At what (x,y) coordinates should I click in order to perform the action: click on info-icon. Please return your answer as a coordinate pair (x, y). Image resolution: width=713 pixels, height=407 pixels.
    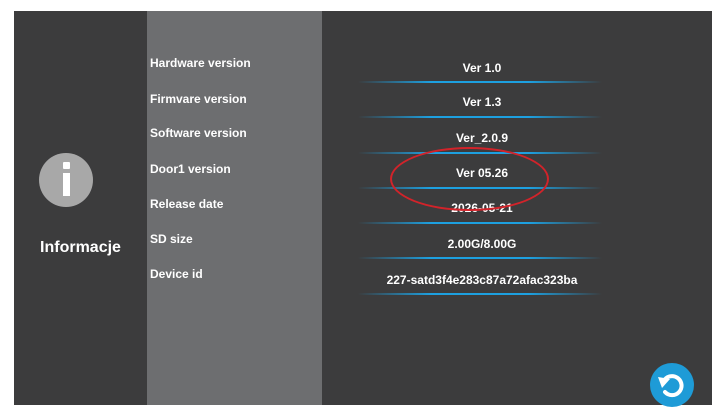
    Looking at the image, I should click on (66, 180).